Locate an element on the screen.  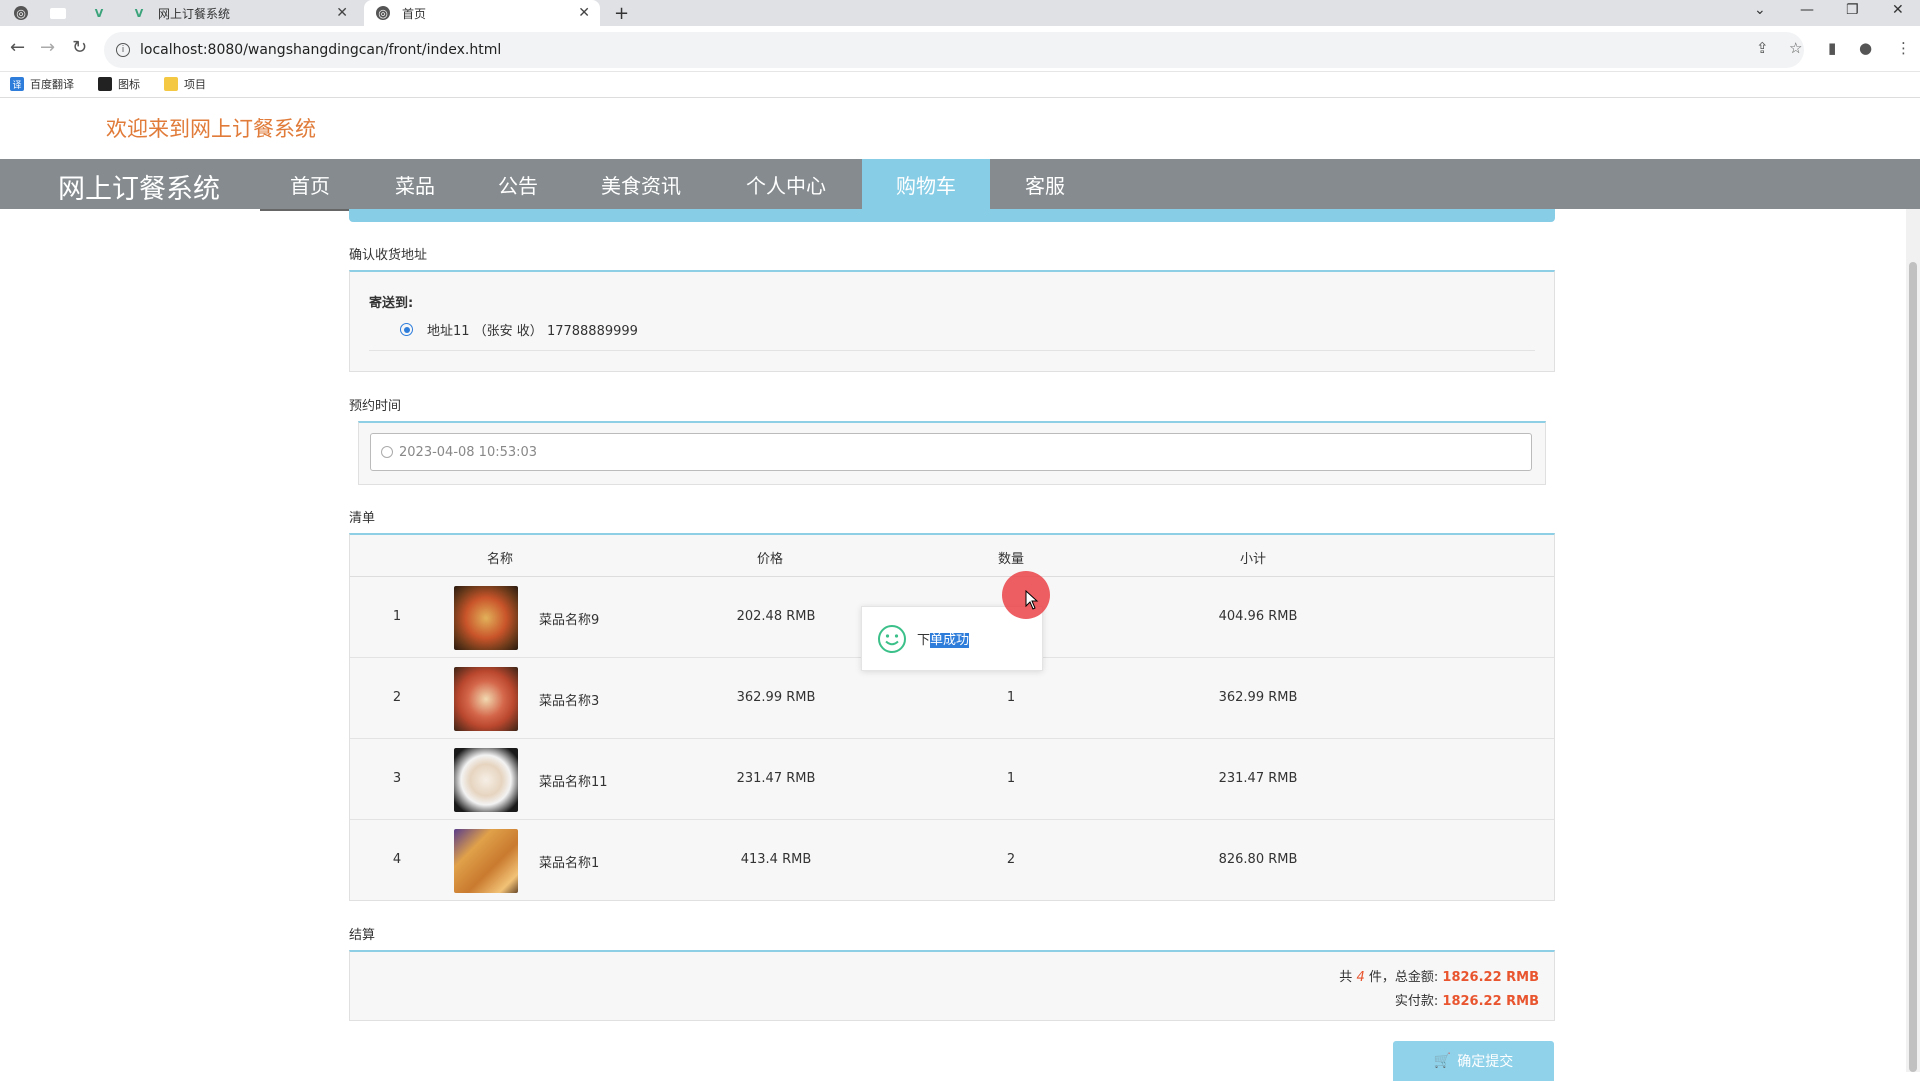
header-subtotal: 小计 is located at coordinates (1253, 559).